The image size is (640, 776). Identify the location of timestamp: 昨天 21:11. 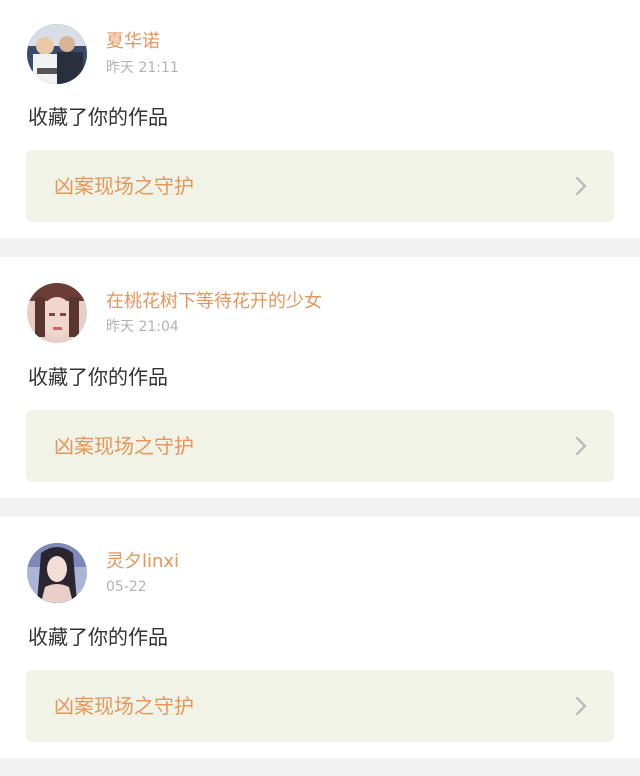
(142, 68).